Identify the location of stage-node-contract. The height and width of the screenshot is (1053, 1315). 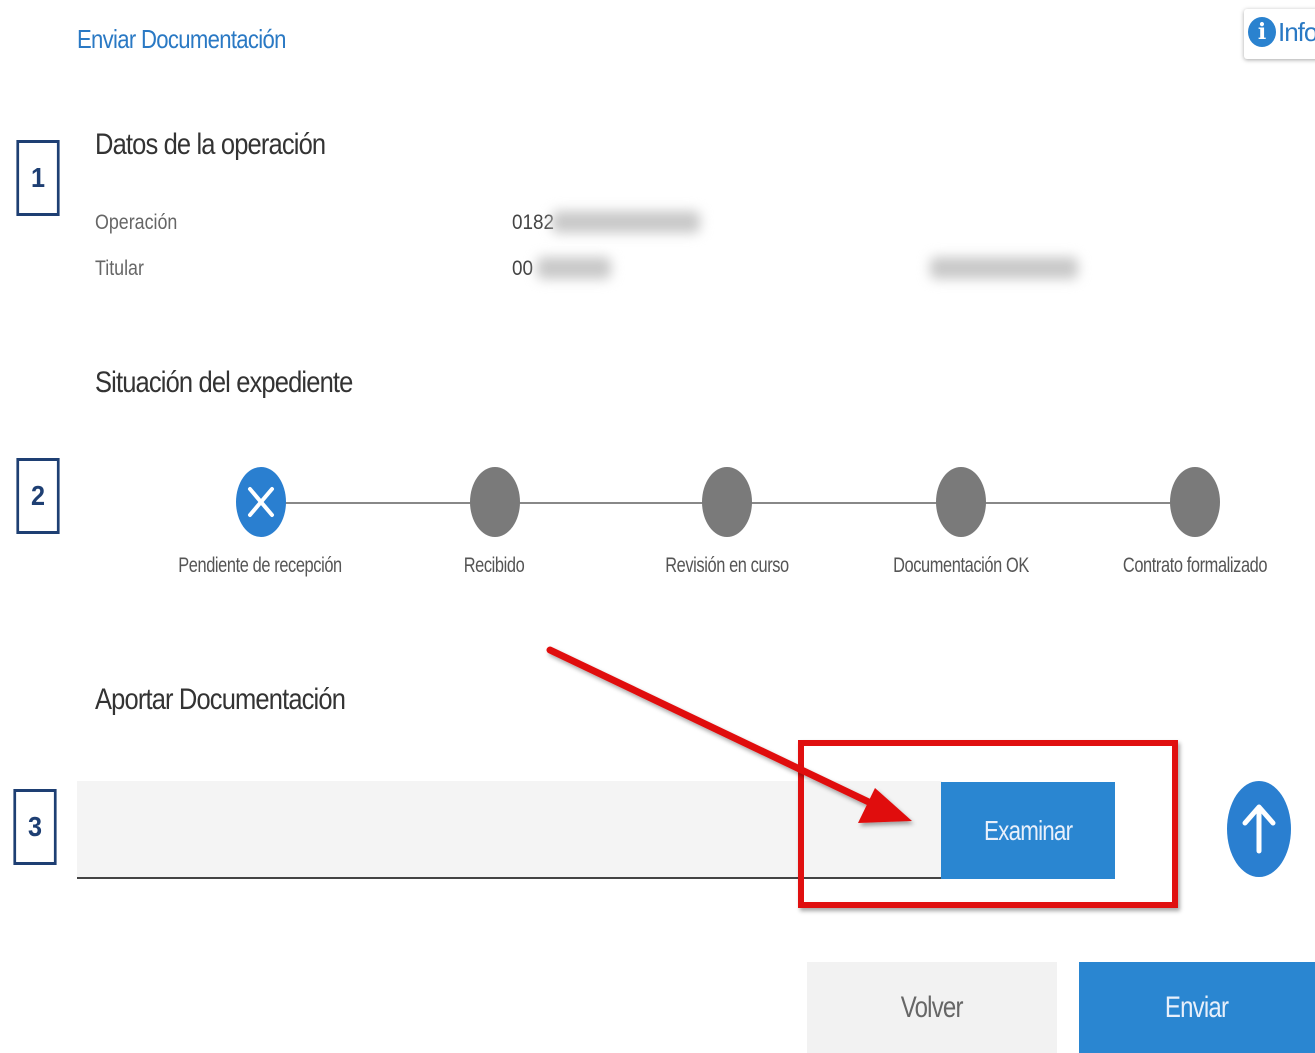
(1195, 502).